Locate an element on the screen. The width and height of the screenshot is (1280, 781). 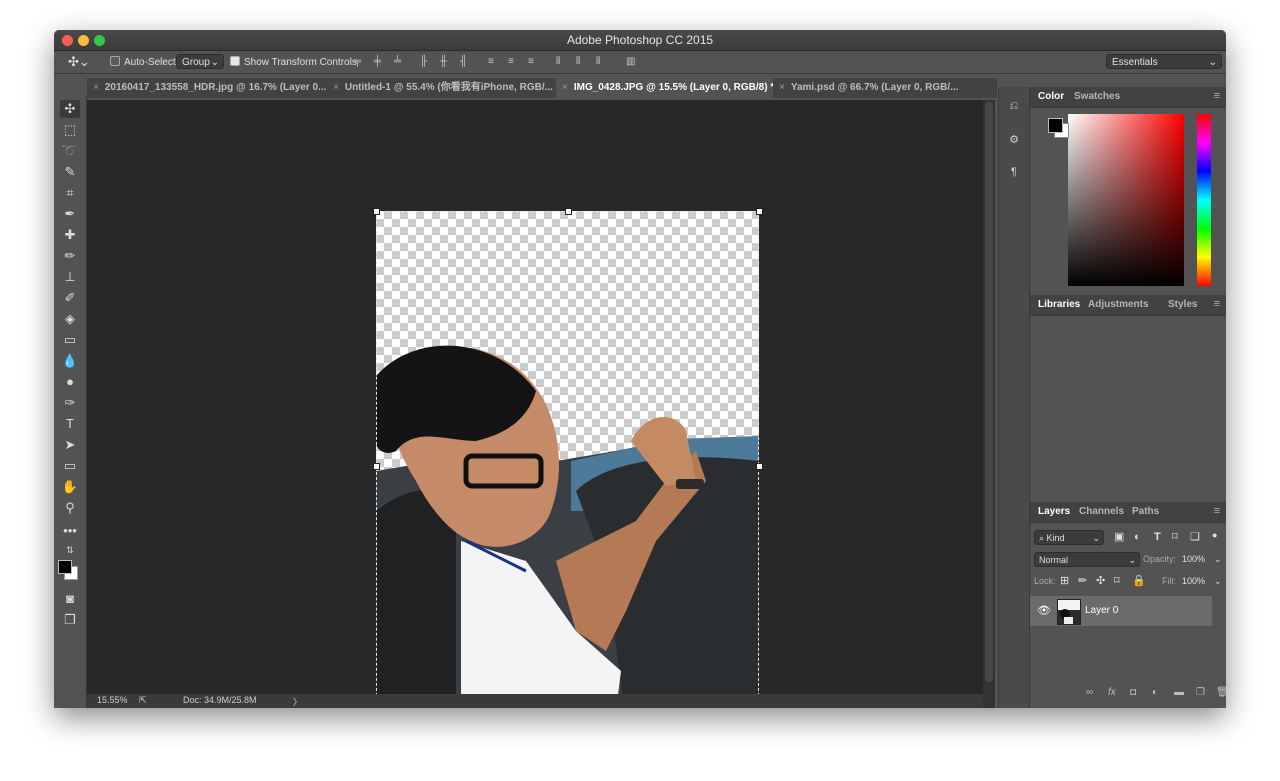
lock-all-icon: 🔒 is located at coordinates (1139, 581).